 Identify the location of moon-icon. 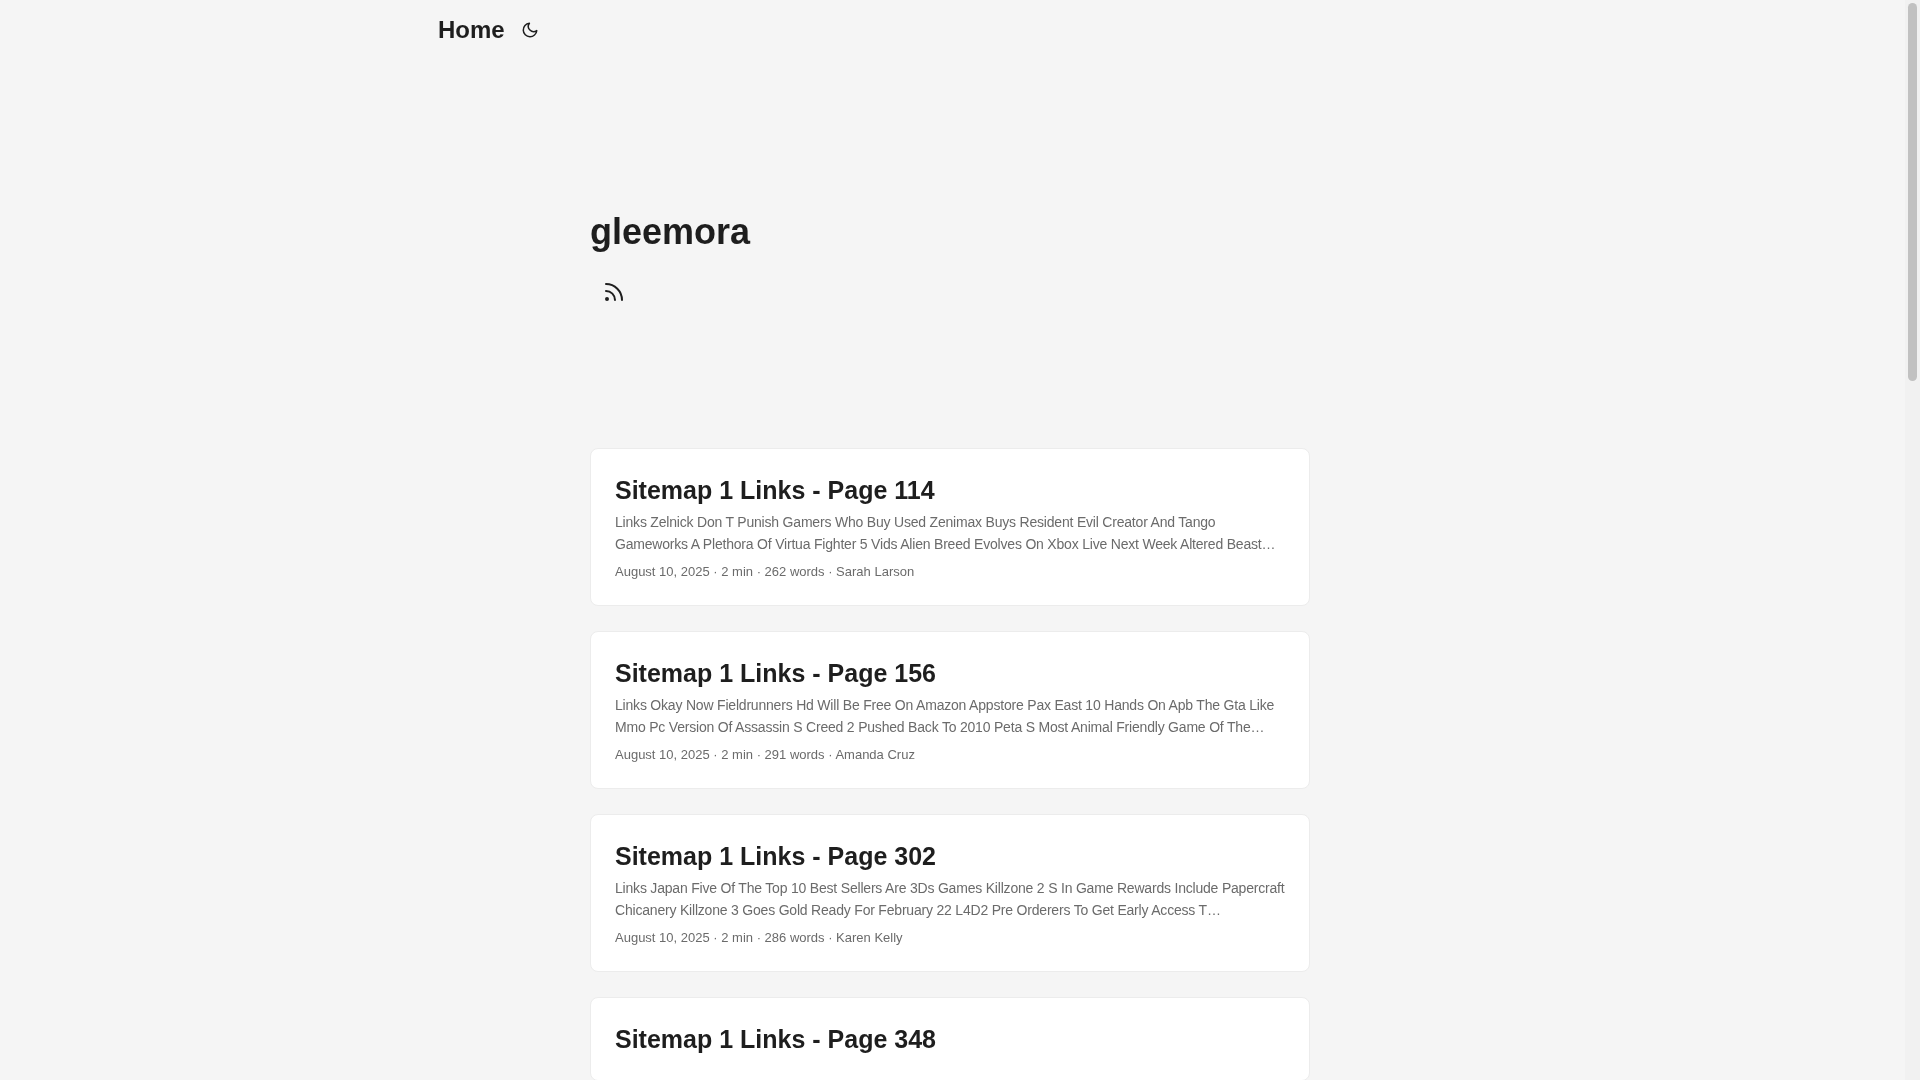
(529, 30).